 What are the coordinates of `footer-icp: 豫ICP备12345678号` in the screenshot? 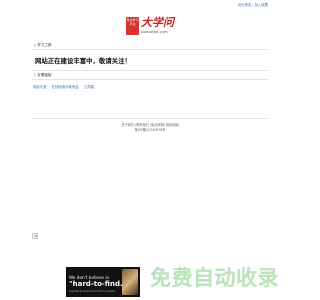 It's located at (150, 130).